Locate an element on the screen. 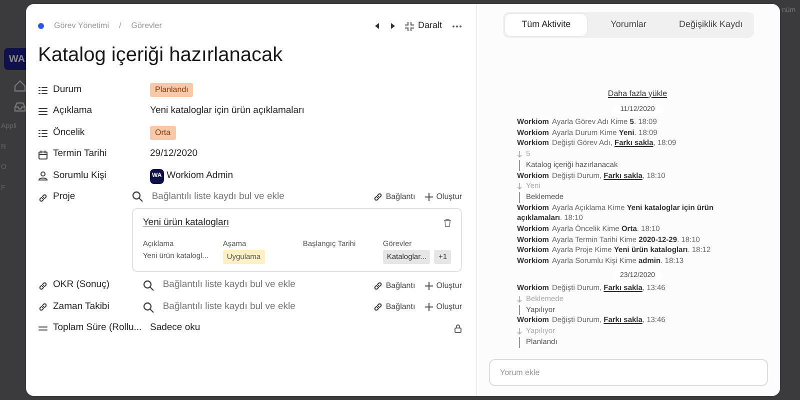 The image size is (800, 400). more-icon is located at coordinates (457, 26).